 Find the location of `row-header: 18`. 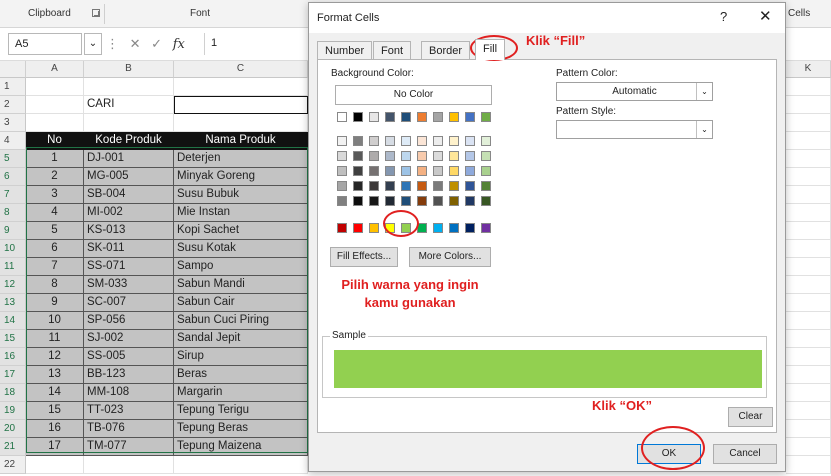

row-header: 18 is located at coordinates (13, 393).